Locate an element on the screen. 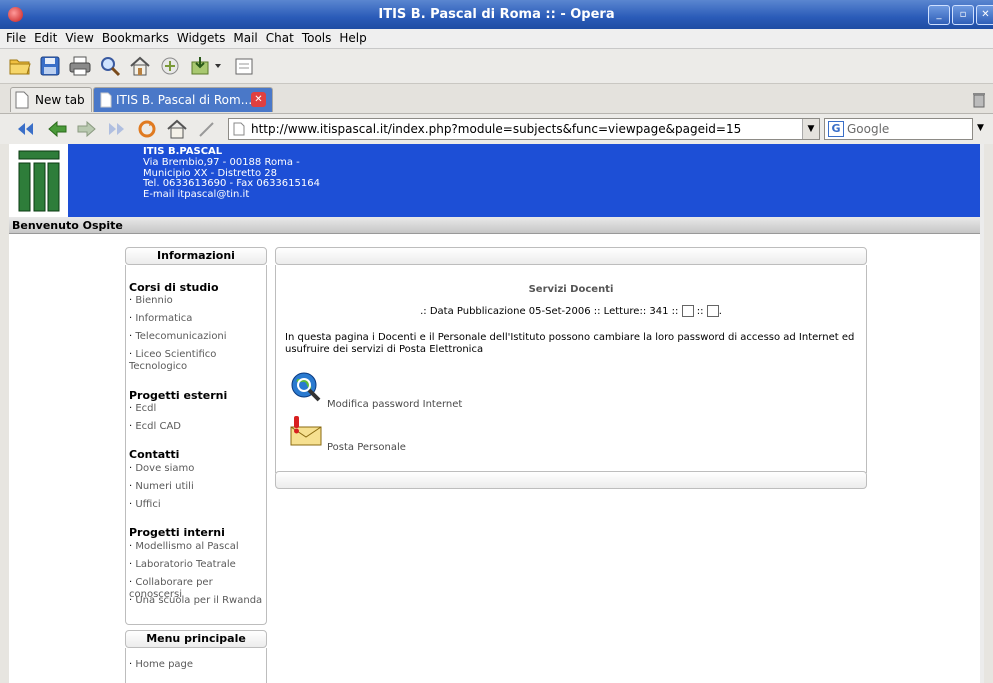  reload-icon is located at coordinates (147, 129).